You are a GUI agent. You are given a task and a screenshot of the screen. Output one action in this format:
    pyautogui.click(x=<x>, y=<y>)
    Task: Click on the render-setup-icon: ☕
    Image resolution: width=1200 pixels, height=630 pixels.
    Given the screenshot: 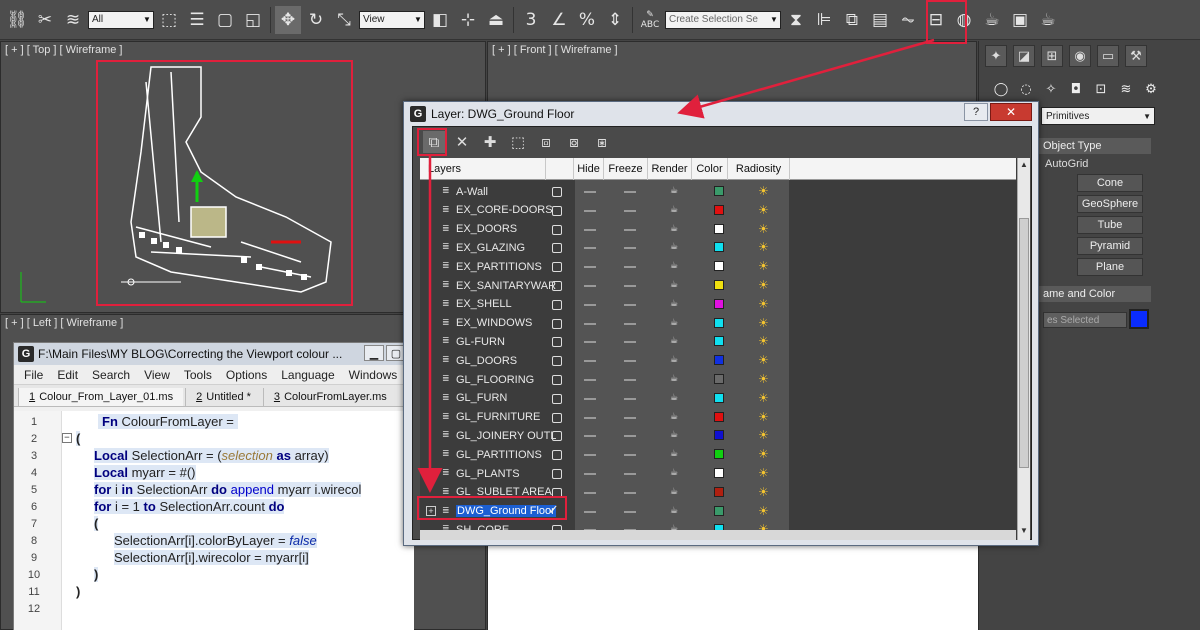 What is the action you would take?
    pyautogui.click(x=992, y=20)
    